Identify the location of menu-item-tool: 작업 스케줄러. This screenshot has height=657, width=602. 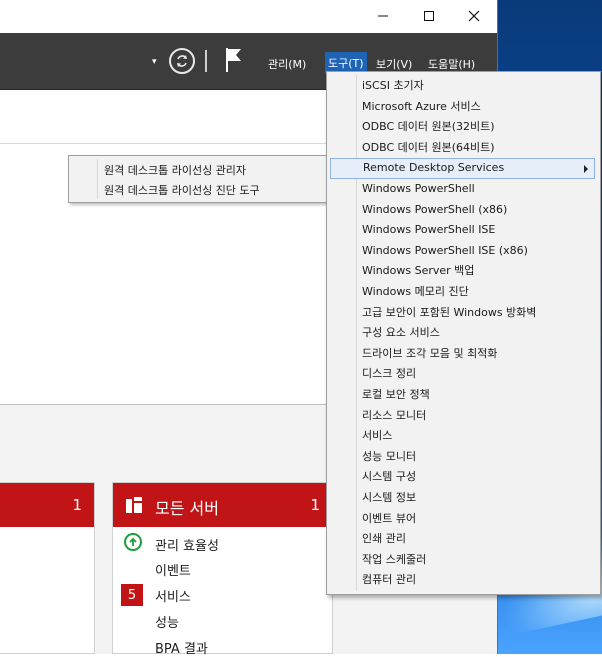
(462, 560).